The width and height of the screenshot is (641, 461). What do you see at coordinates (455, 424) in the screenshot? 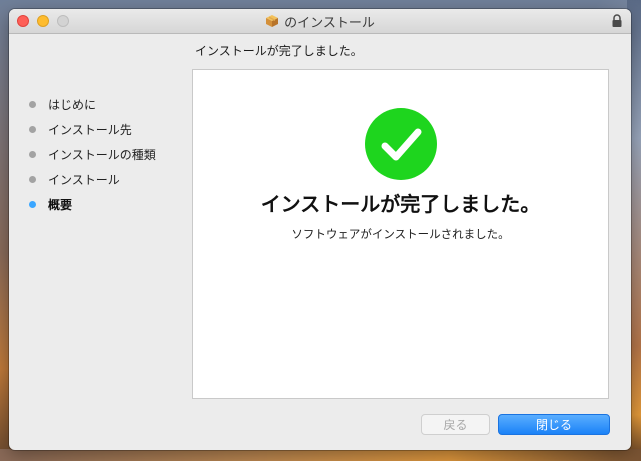
I see `back-button: 戻る` at bounding box center [455, 424].